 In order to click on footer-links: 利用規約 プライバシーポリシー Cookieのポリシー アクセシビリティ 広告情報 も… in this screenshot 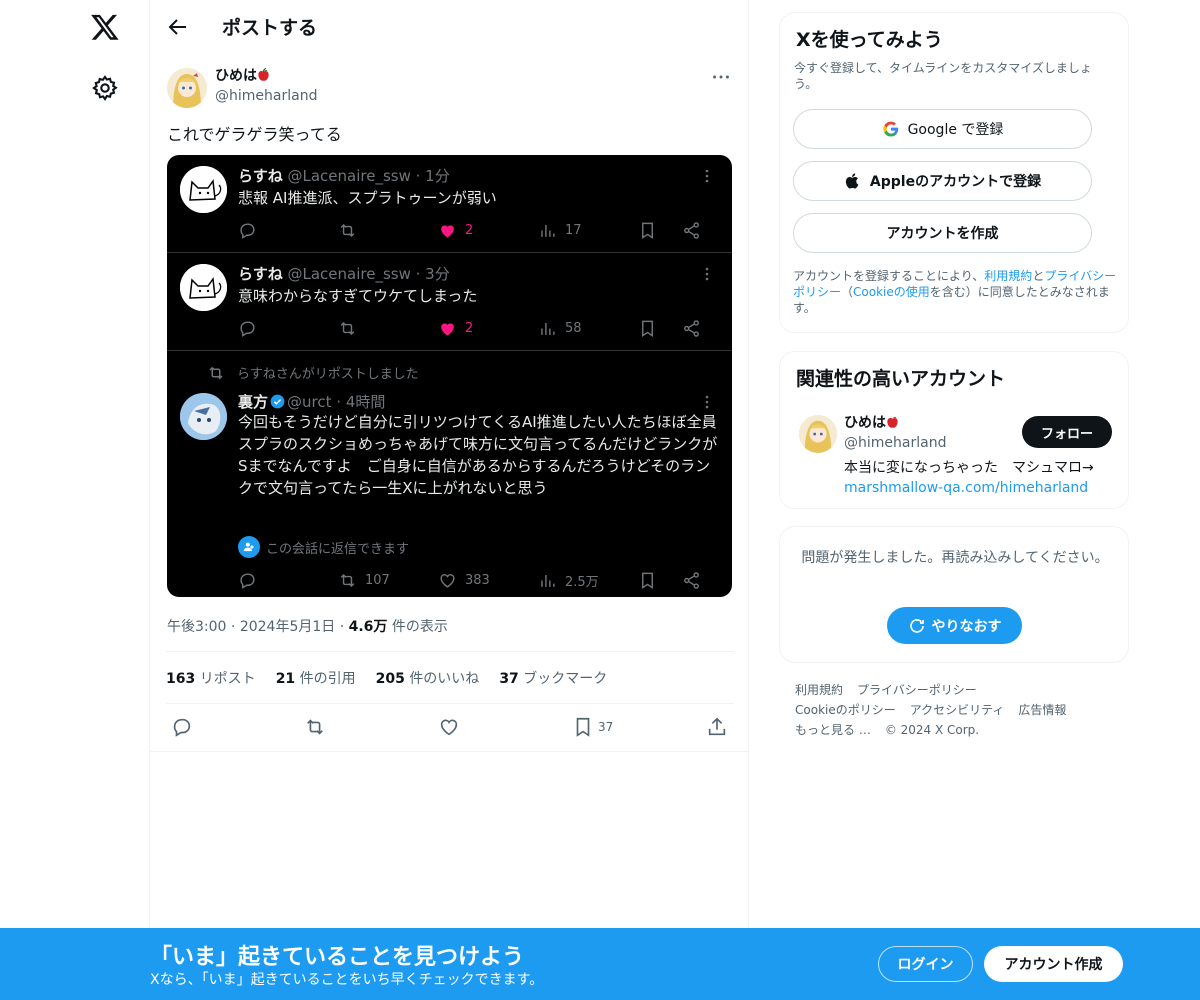, I will do `click(955, 710)`.